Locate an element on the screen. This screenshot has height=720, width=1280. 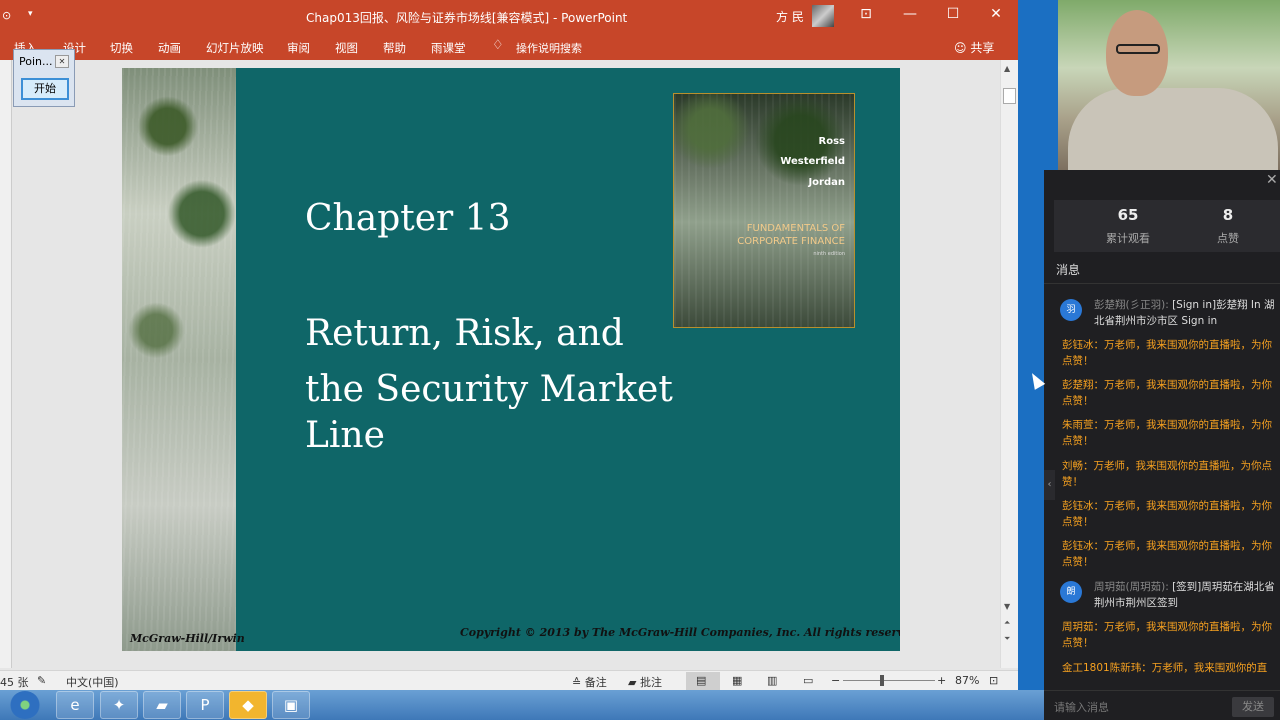
message-input-row: 发送 is located at coordinates (1162, 705).